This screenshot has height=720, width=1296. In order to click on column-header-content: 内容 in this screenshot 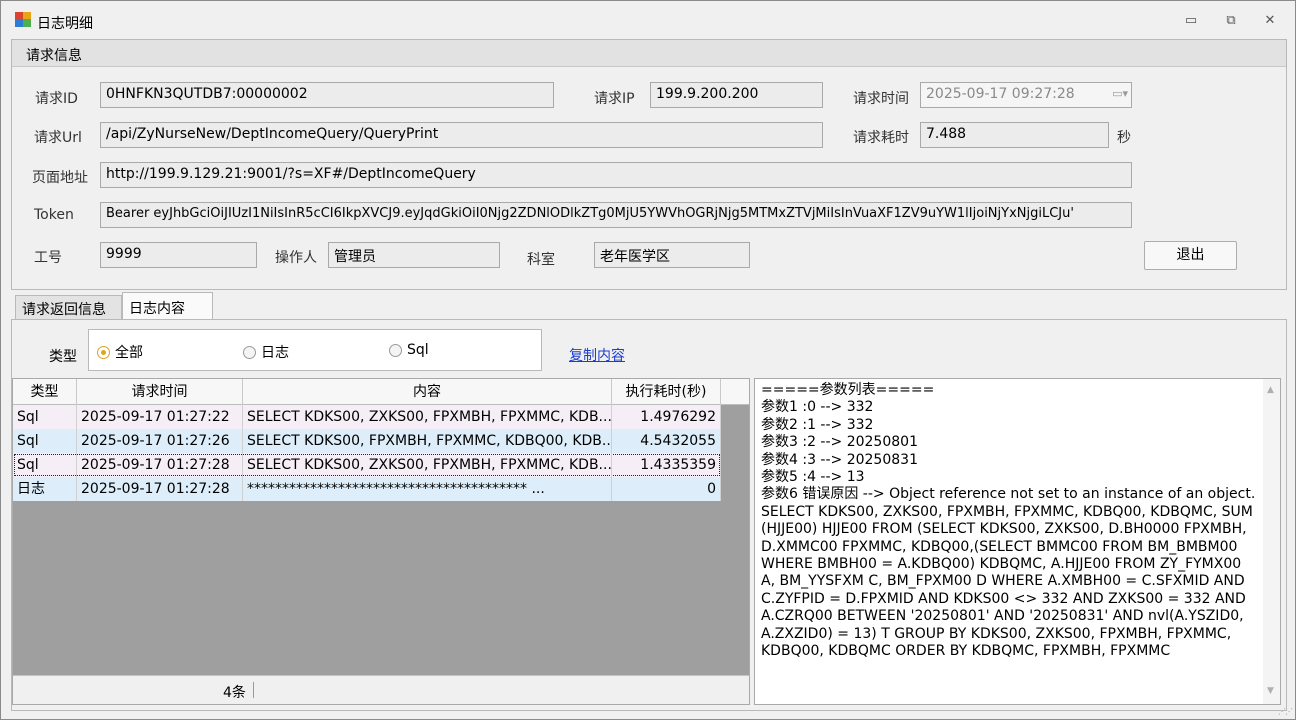, I will do `click(427, 392)`.